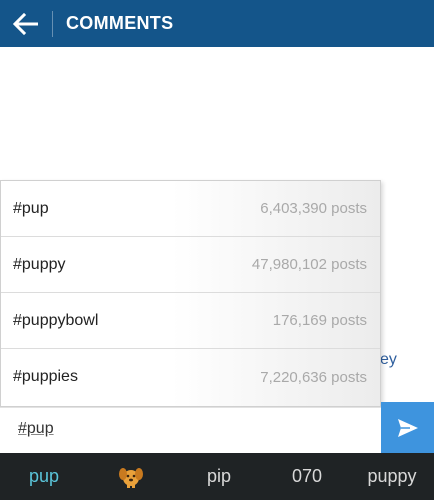 The height and width of the screenshot is (500, 434). Describe the element at coordinates (392, 476) in the screenshot. I see `keyboard-suggestion-puppy: puppy` at that location.